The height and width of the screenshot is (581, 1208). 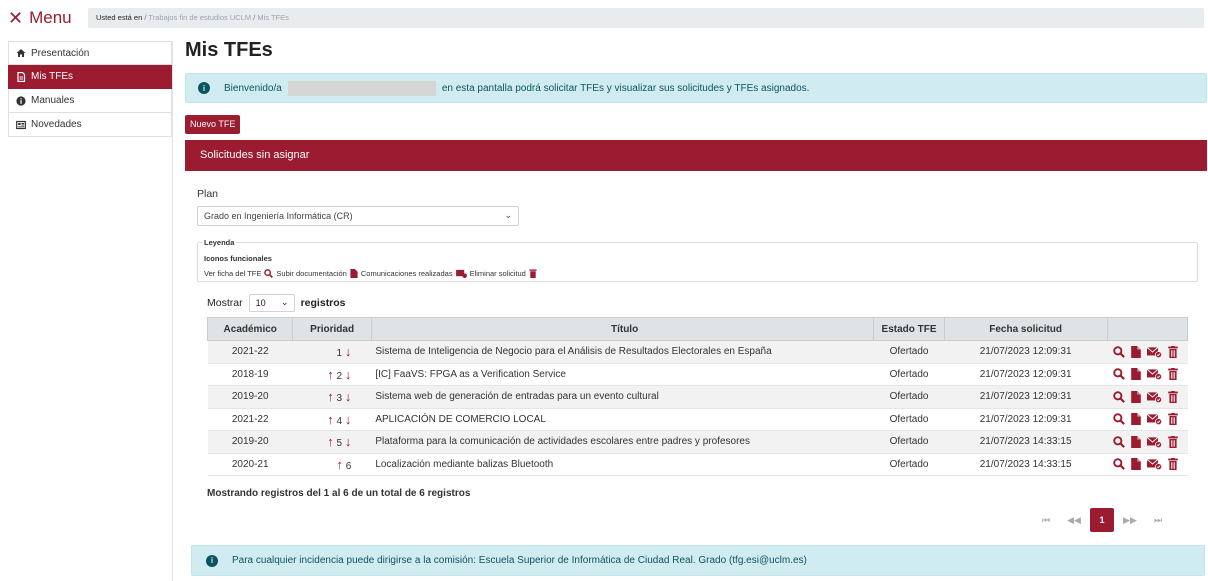 What do you see at coordinates (271, 303) in the screenshot?
I see `page-length-select: 10 ⌄` at bounding box center [271, 303].